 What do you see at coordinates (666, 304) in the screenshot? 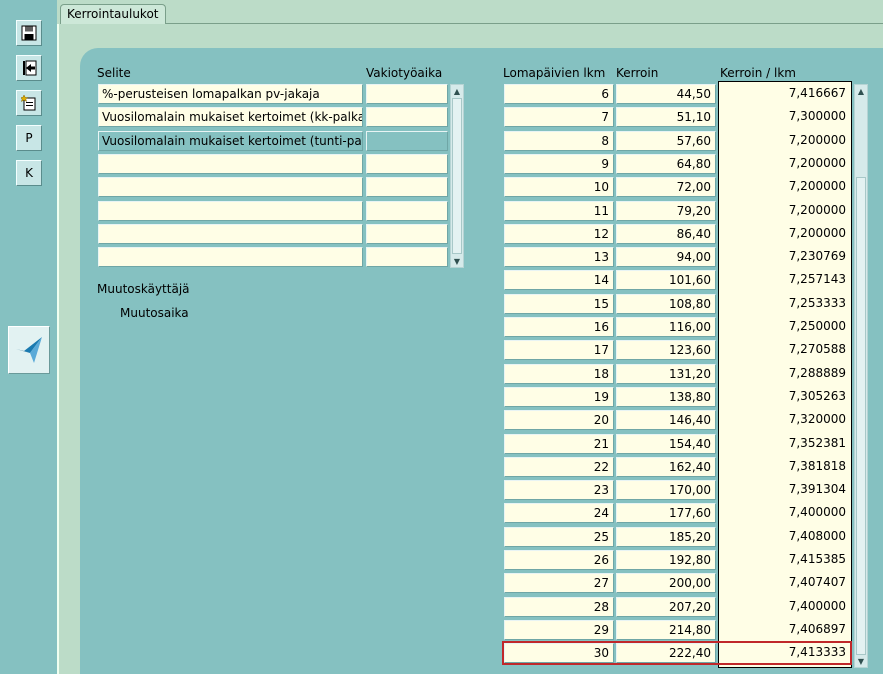
I see `kerroin-field: 108,80` at bounding box center [666, 304].